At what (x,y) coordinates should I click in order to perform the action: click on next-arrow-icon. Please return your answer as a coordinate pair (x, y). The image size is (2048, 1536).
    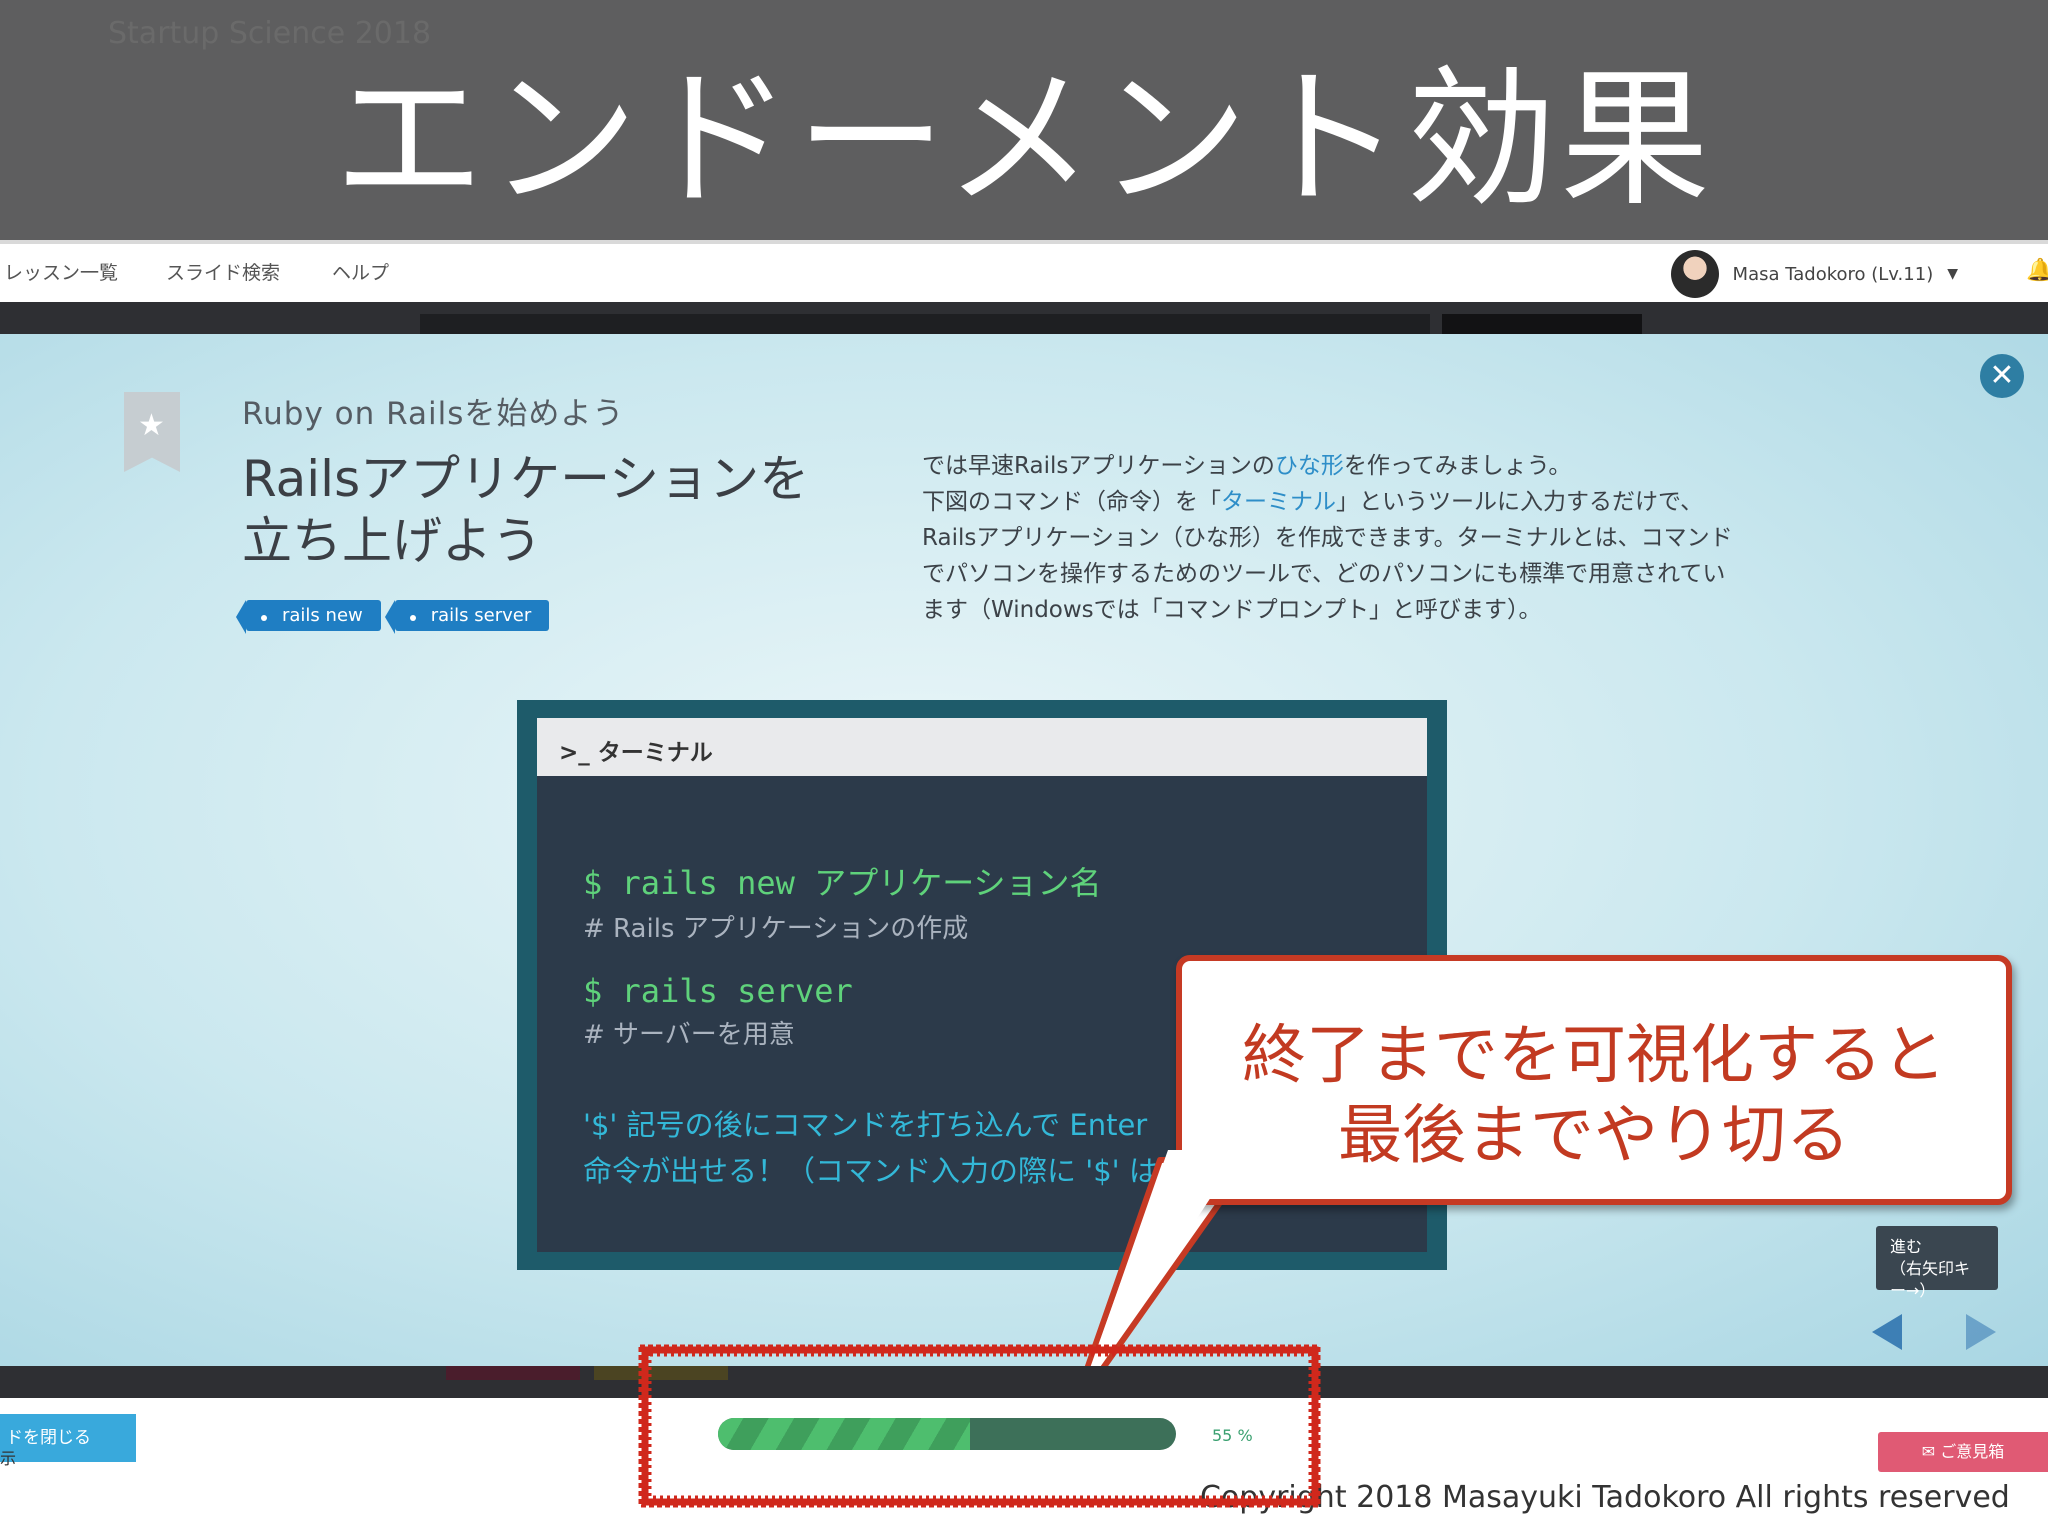
    Looking at the image, I should click on (1981, 1332).